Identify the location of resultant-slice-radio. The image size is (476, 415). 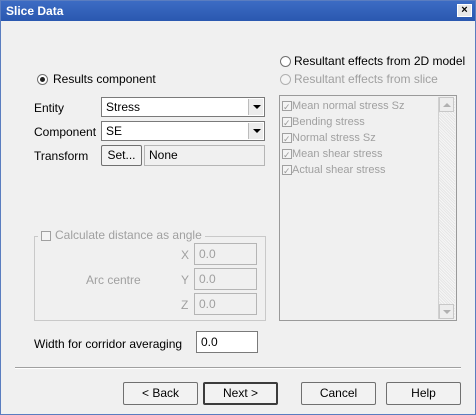
(285, 79).